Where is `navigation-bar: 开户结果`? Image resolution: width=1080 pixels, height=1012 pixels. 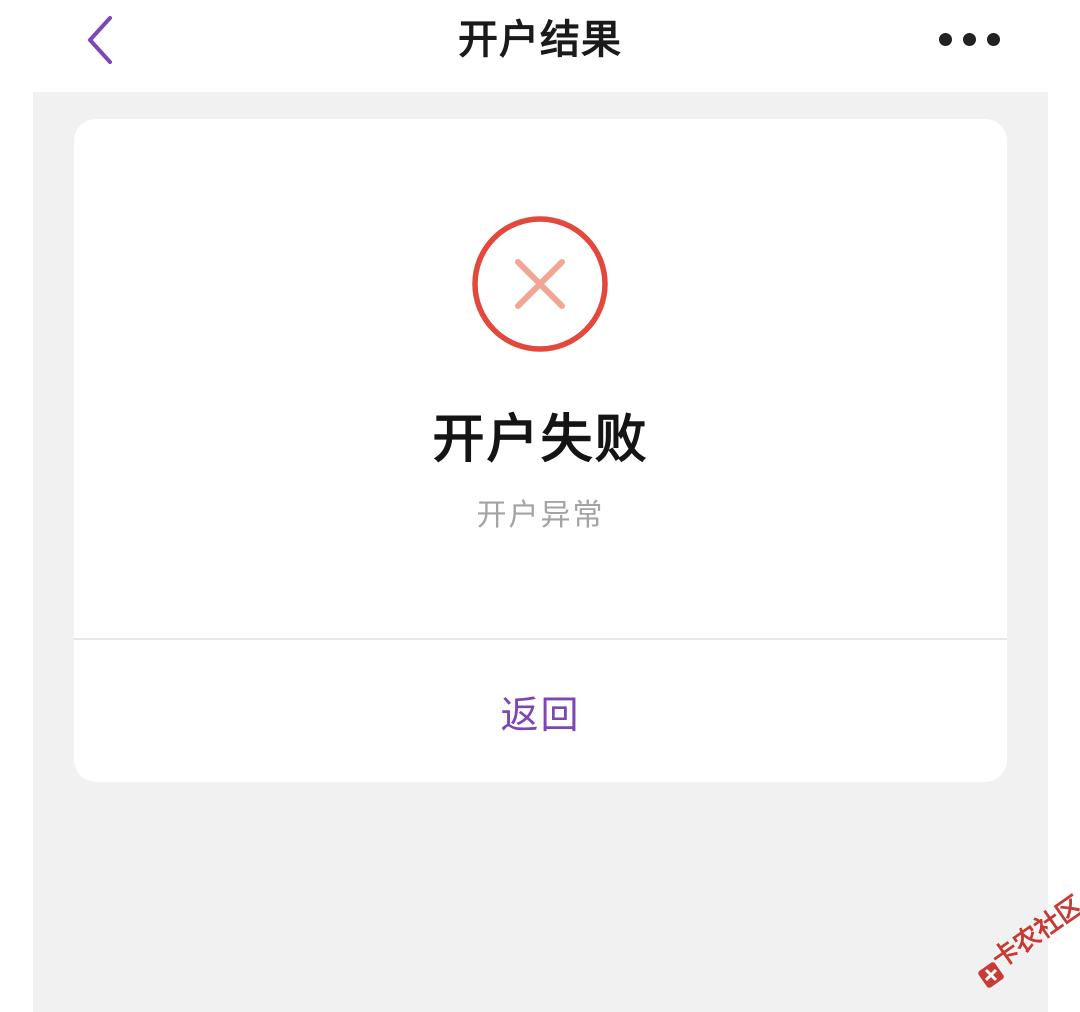
navigation-bar: 开户结果 is located at coordinates (540, 46).